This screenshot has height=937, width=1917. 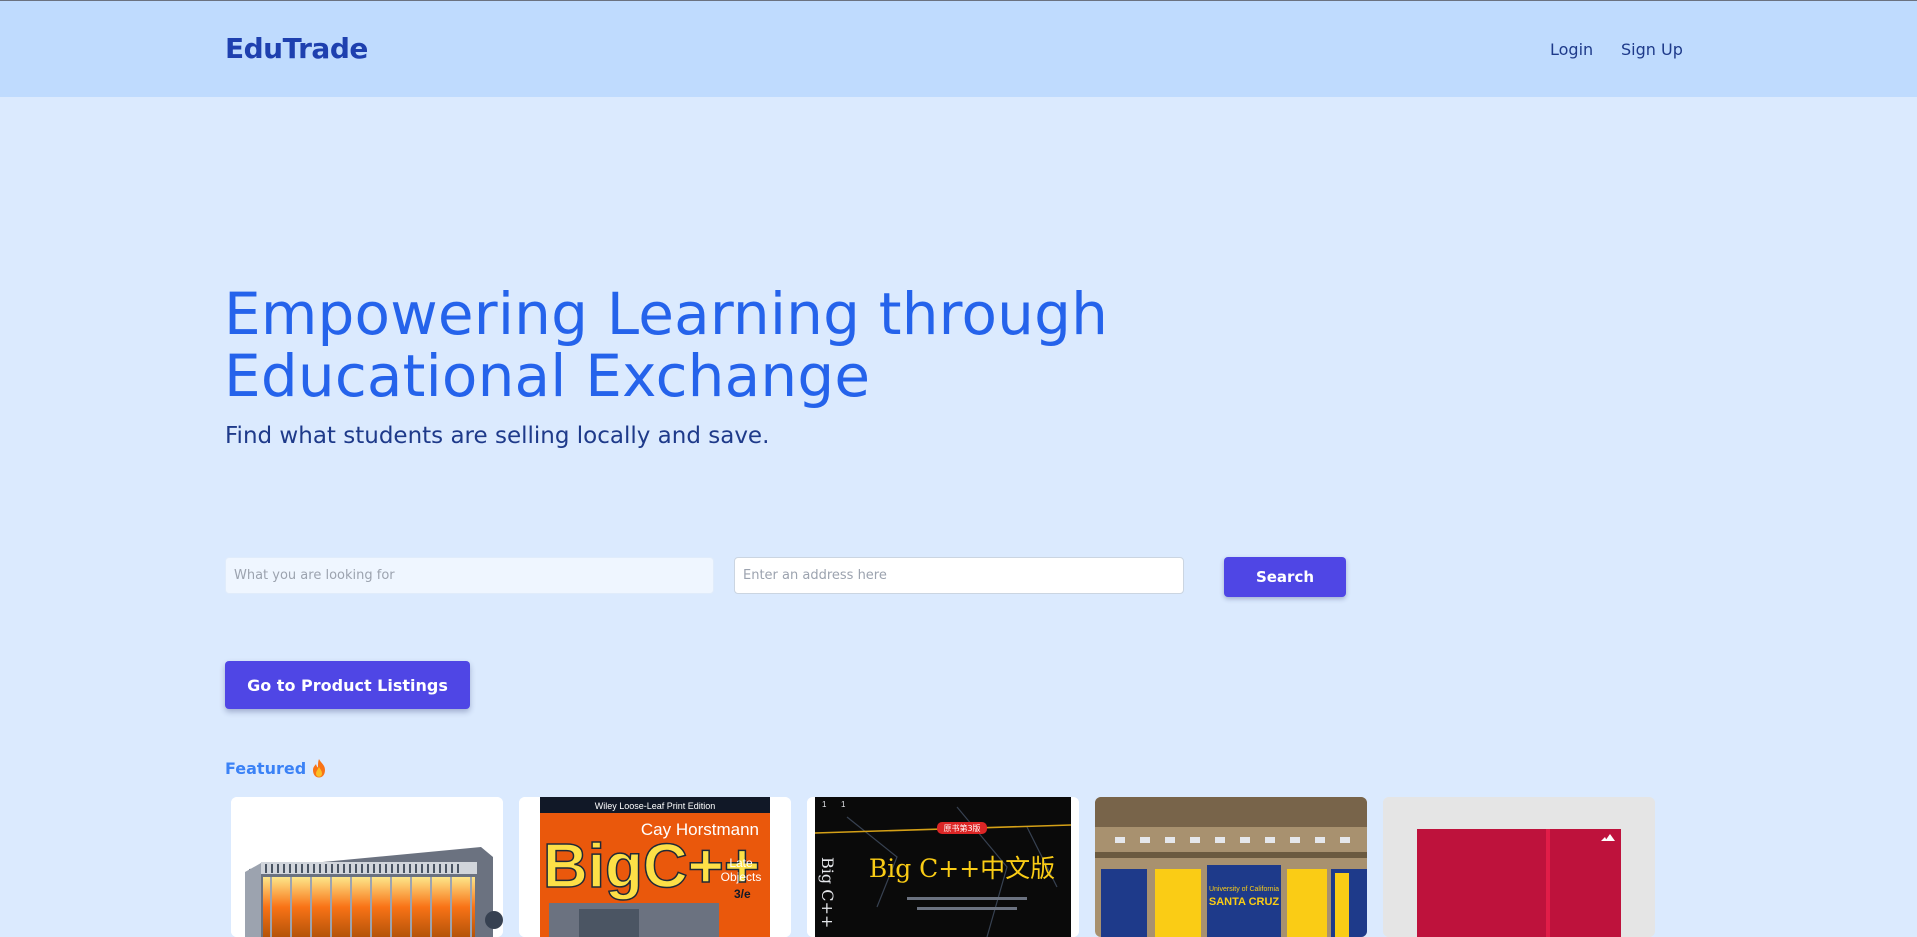 I want to click on banner-text-1: University of California, so click(x=1244, y=889).